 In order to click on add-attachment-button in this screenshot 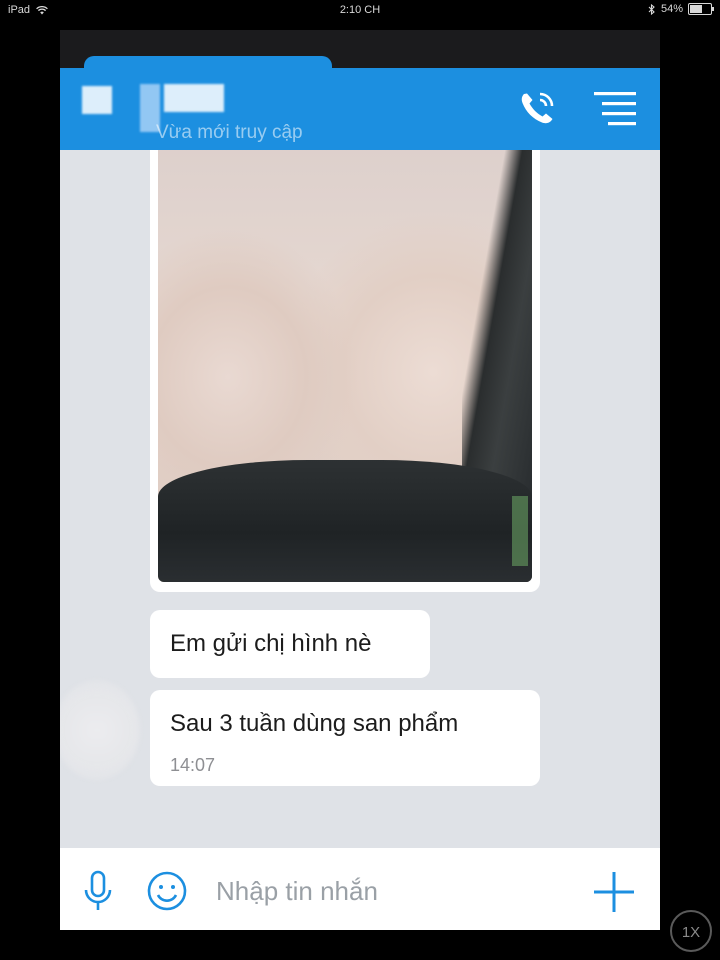, I will do `click(614, 892)`.